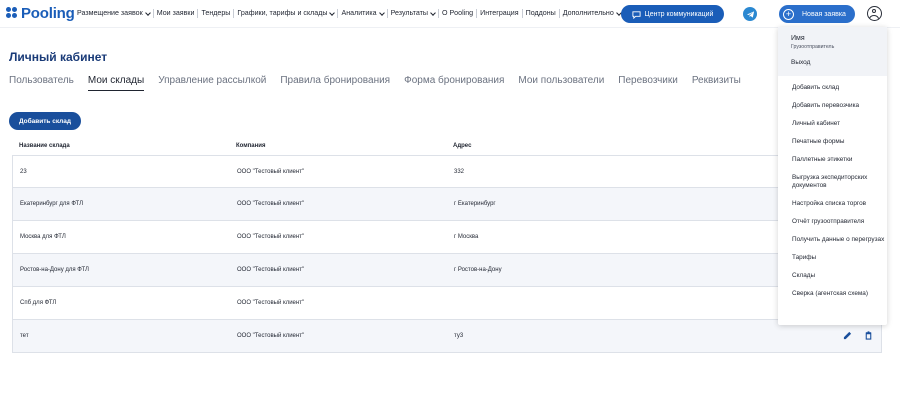  What do you see at coordinates (648, 83) in the screenshot?
I see `tab: Перевозчики` at bounding box center [648, 83].